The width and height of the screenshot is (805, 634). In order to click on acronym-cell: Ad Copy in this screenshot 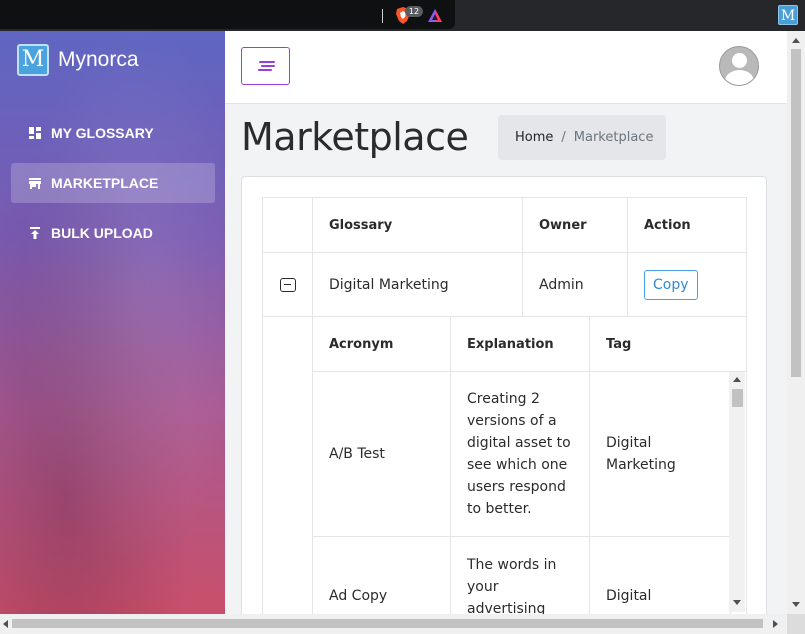, I will do `click(358, 596)`.